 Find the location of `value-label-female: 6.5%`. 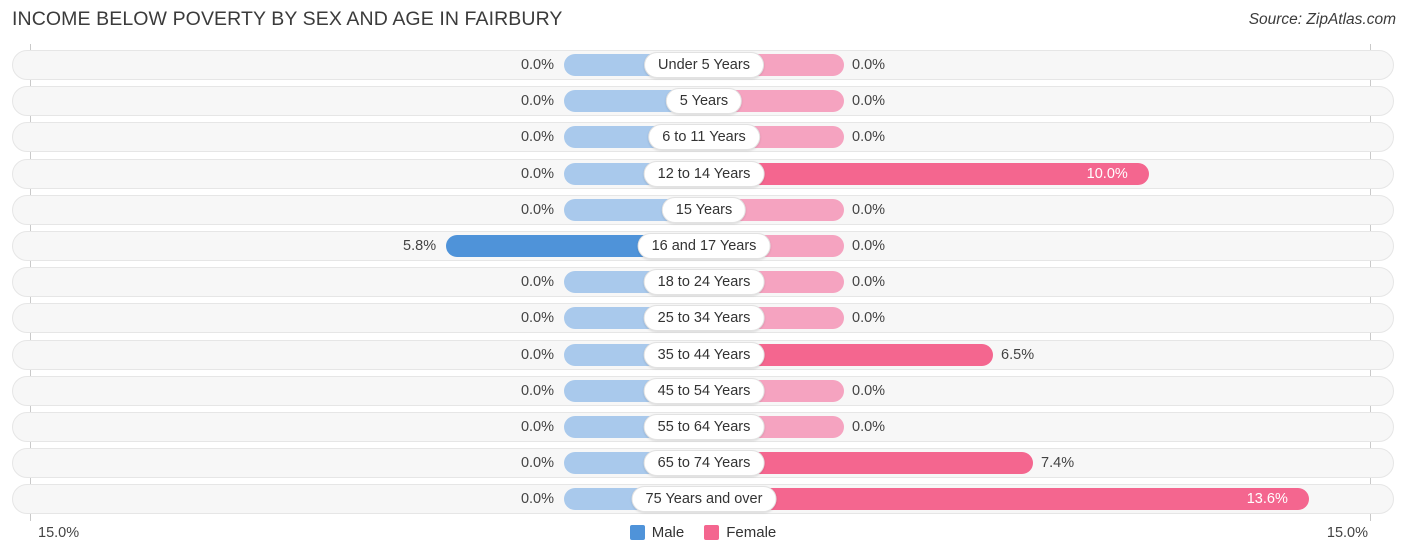

value-label-female: 6.5% is located at coordinates (1018, 354).